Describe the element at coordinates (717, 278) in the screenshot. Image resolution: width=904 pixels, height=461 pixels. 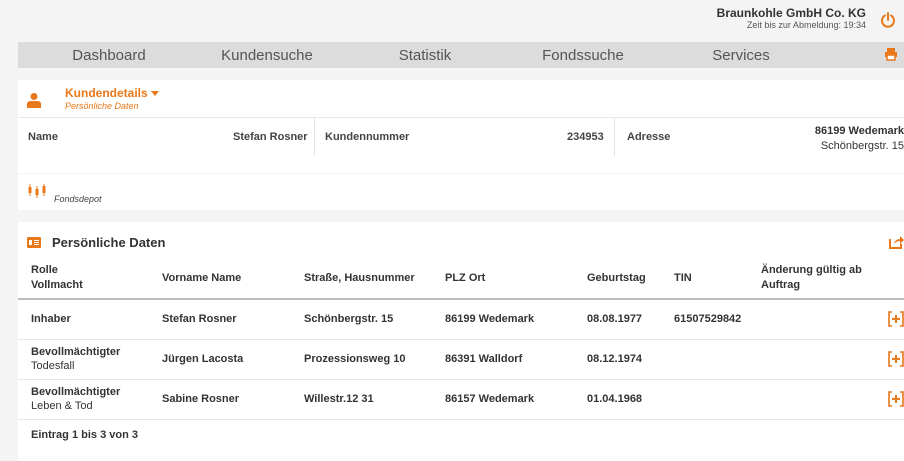
I see `column-header-tin: TIN` at that location.